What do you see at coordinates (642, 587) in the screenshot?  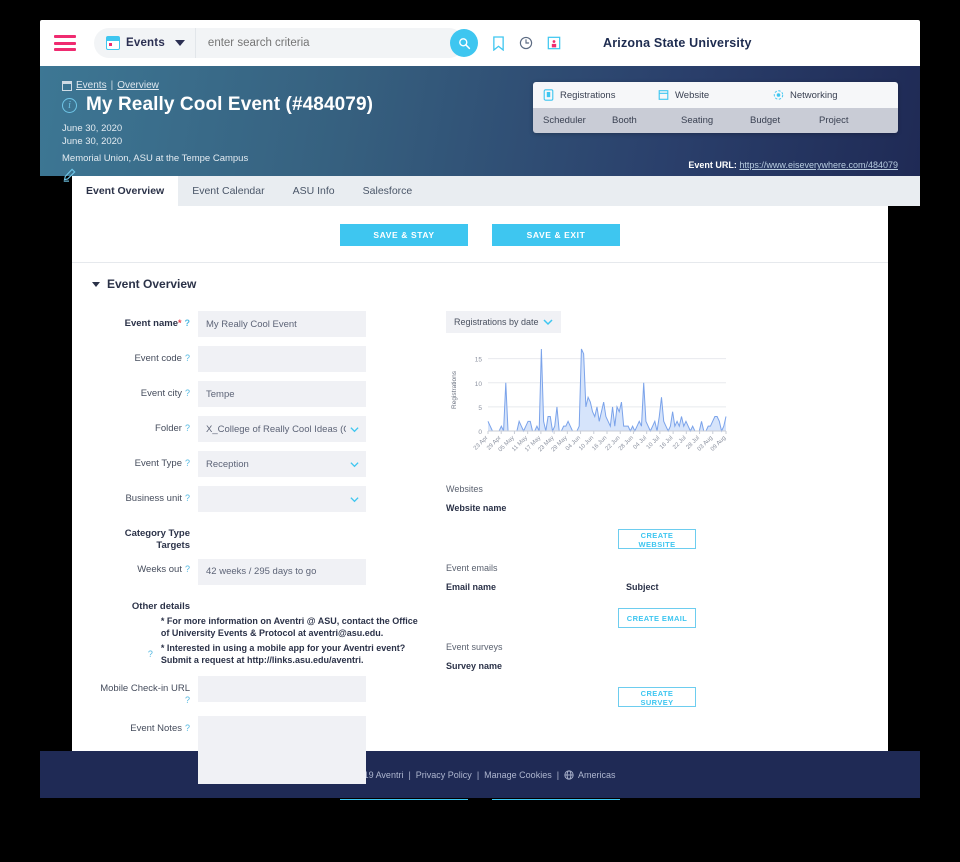 I see `subject-column-header: Subject` at bounding box center [642, 587].